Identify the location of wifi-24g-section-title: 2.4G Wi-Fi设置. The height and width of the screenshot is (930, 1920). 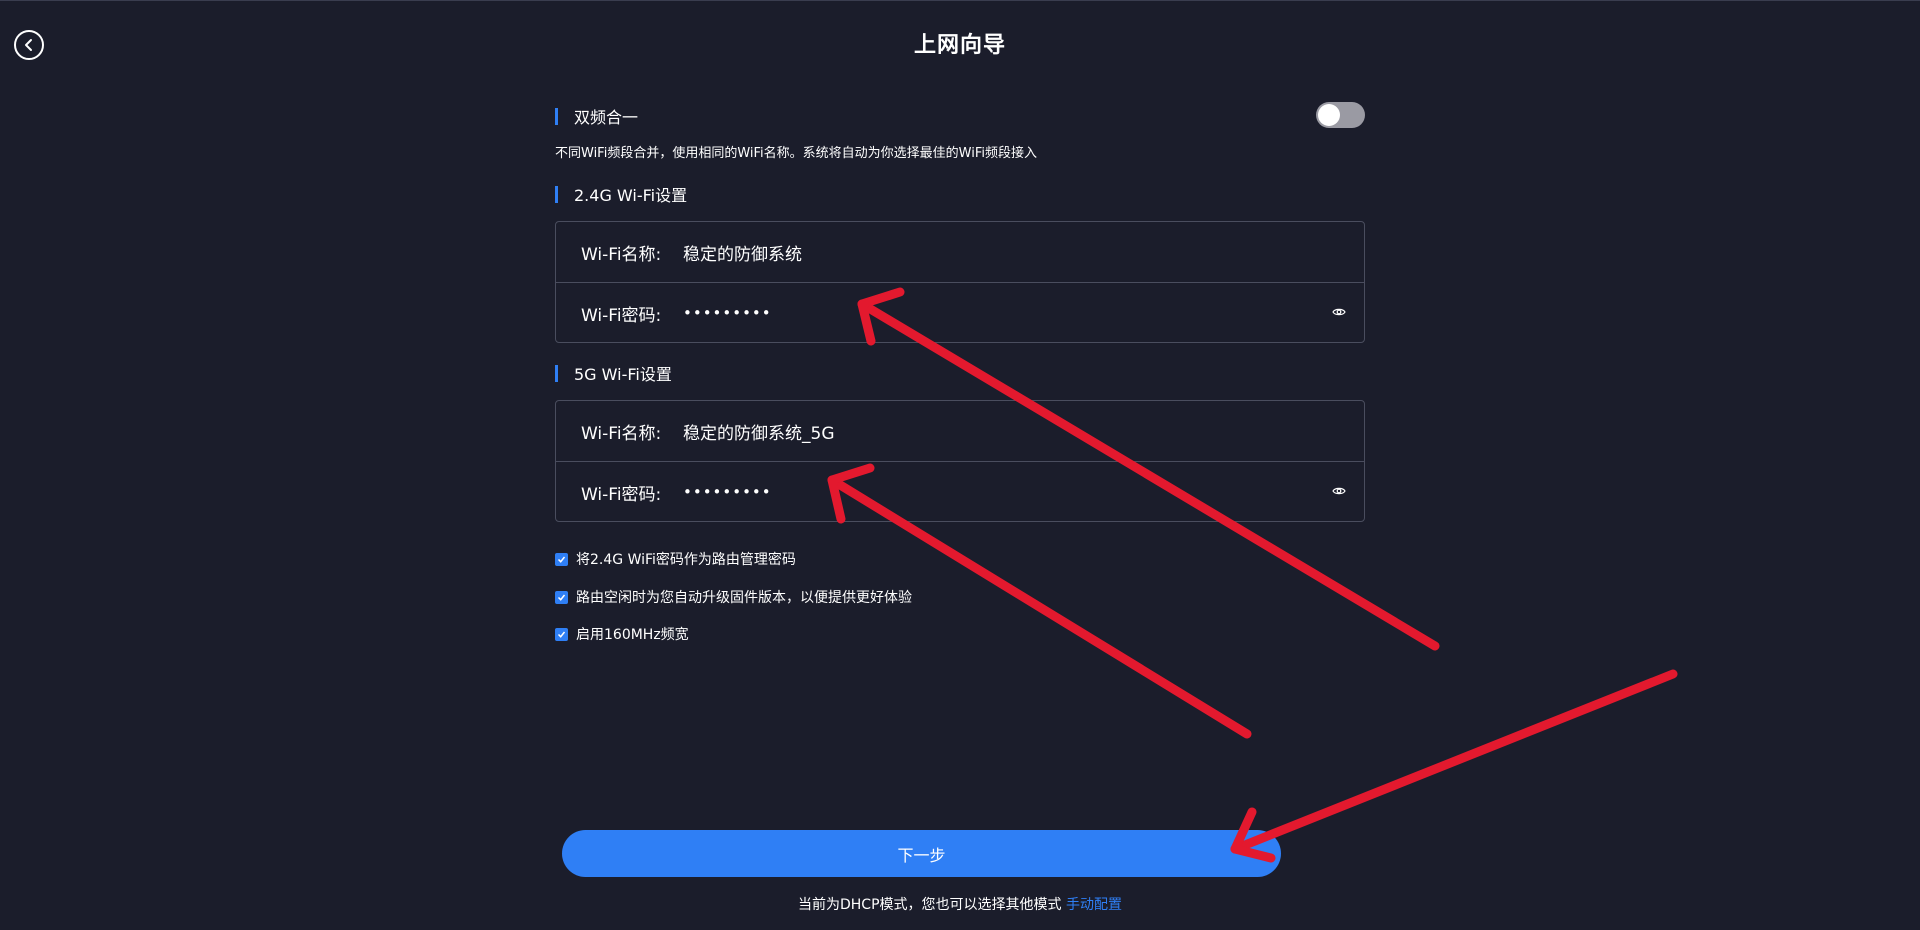
(631, 195).